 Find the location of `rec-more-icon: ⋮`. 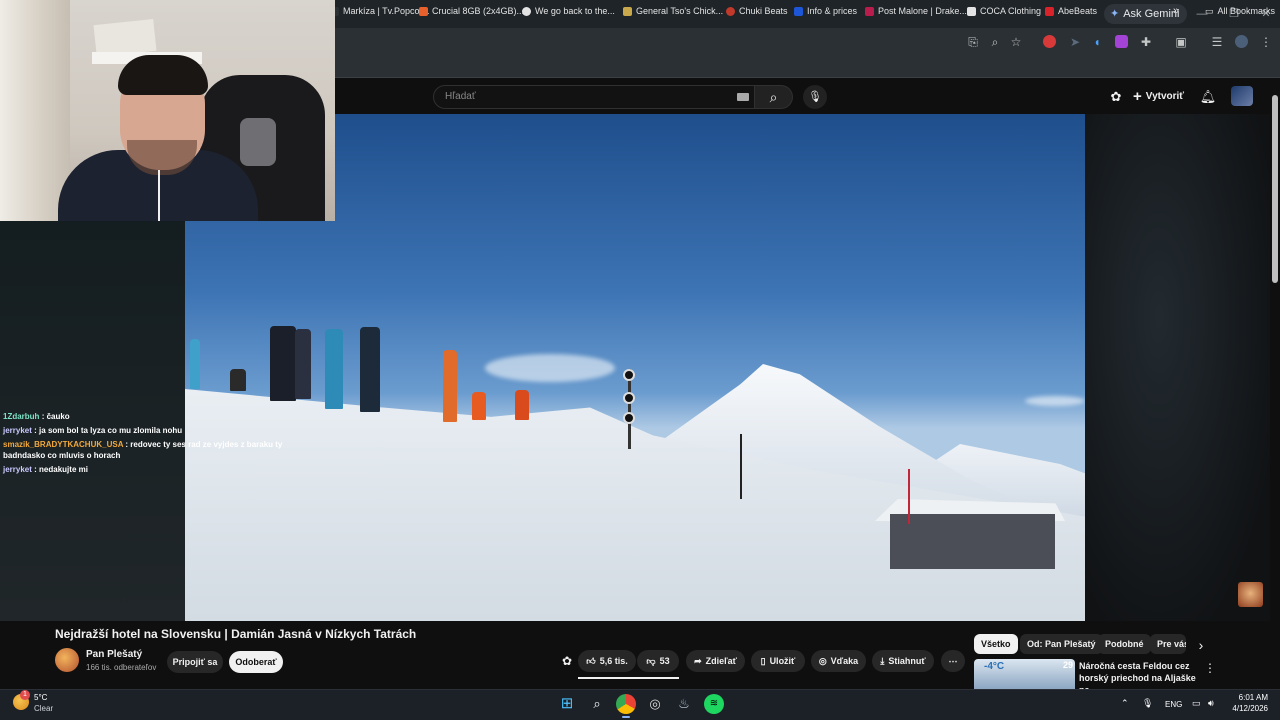

rec-more-icon: ⋮ is located at coordinates (1210, 668).